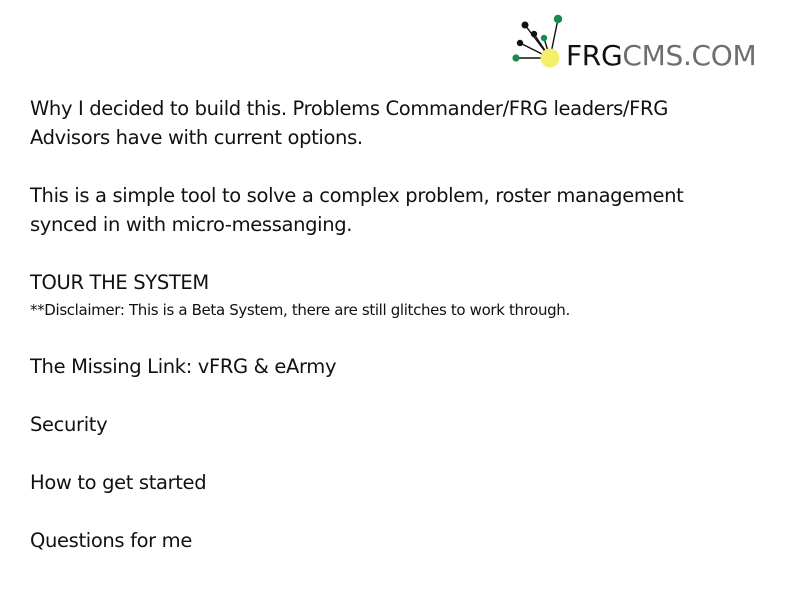 This screenshot has width=792, height=612. What do you see at coordinates (183, 366) in the screenshot?
I see `missing-link-heading: The Missing Link: vFRG & eArmy` at bounding box center [183, 366].